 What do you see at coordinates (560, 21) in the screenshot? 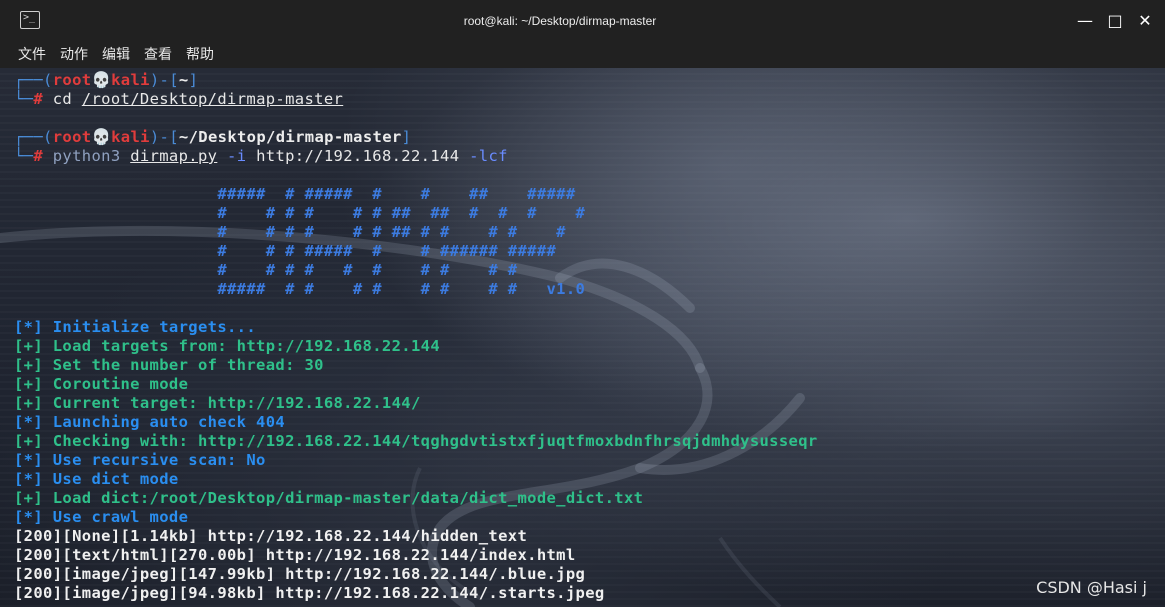
I see `window-title: root@kali: ~/Desktop/dirmap-master` at bounding box center [560, 21].